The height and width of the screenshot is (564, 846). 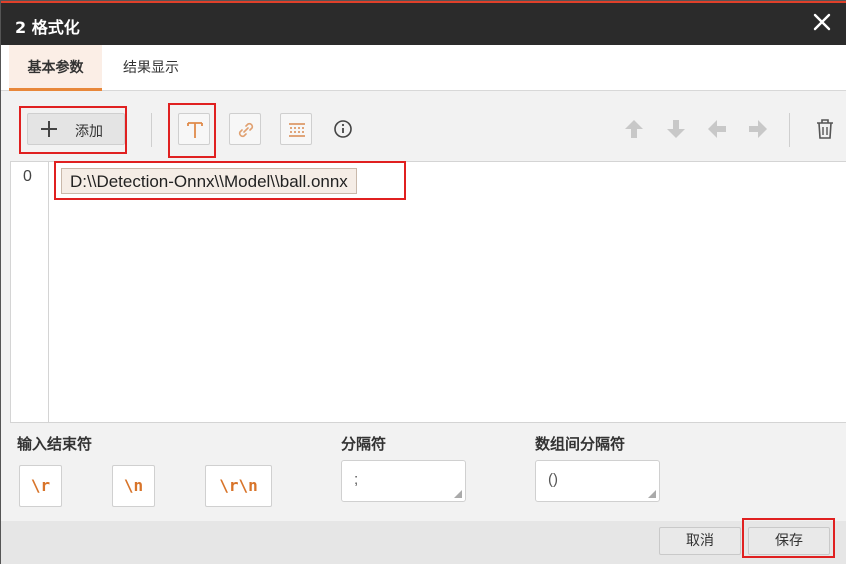 I want to click on arrow-left-icon, so click(x=717, y=129).